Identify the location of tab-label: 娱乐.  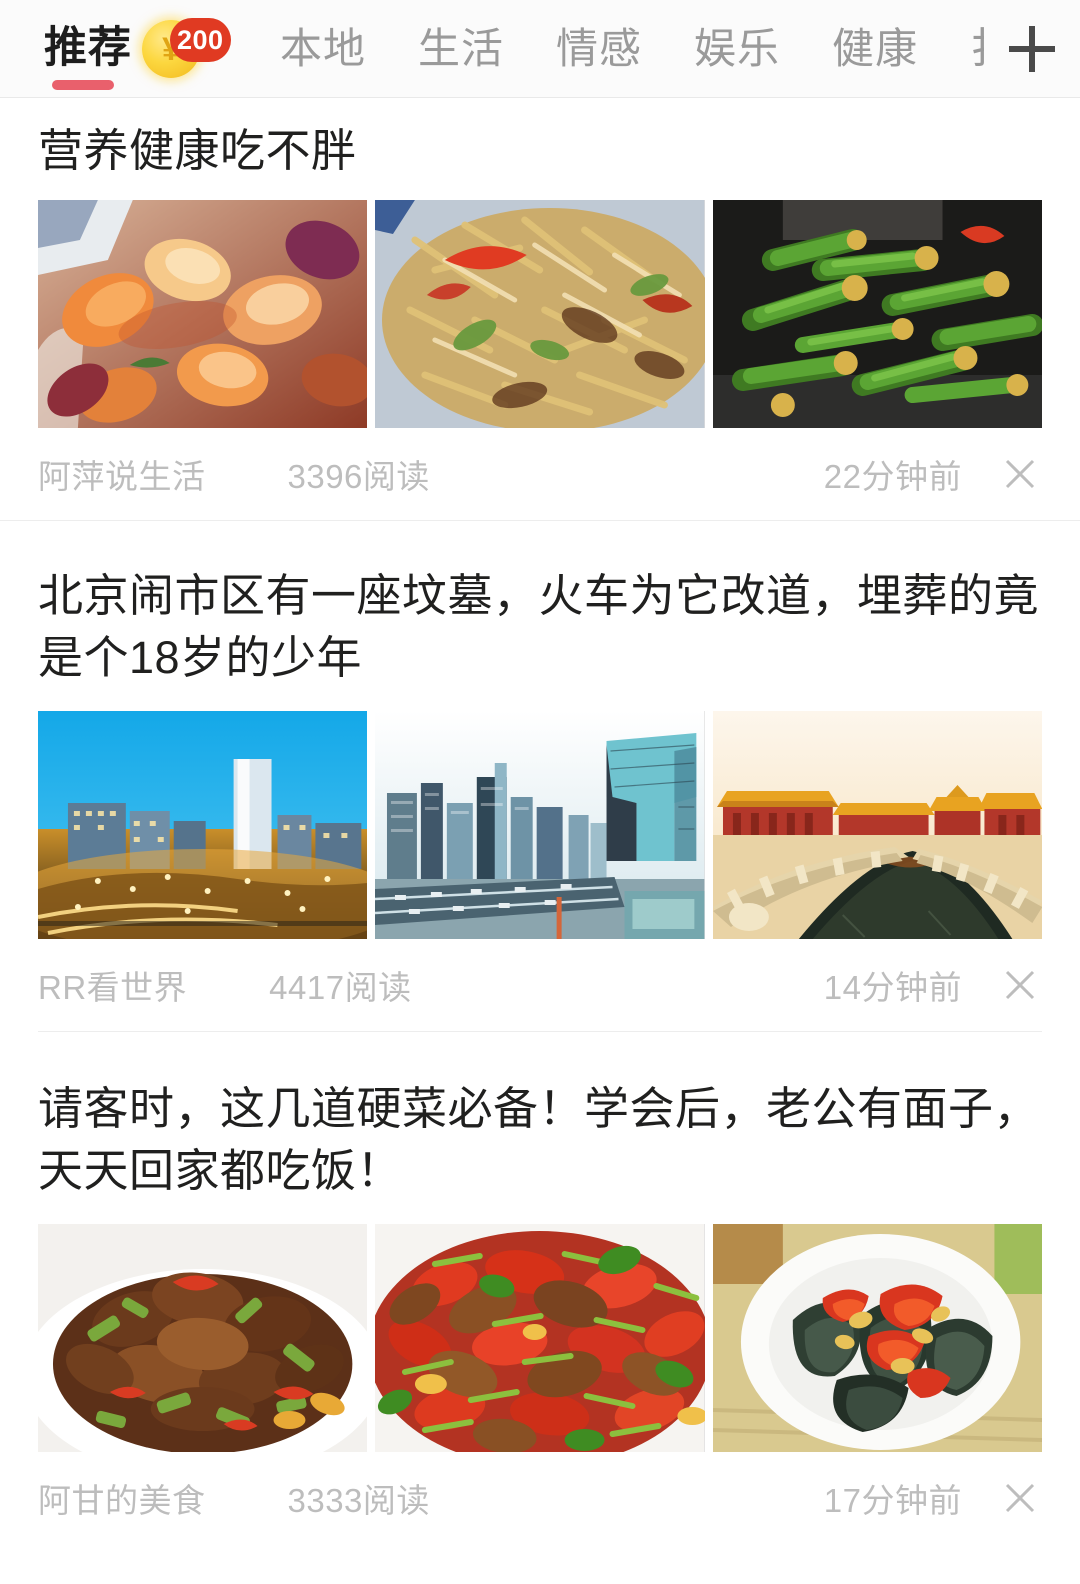
(737, 48).